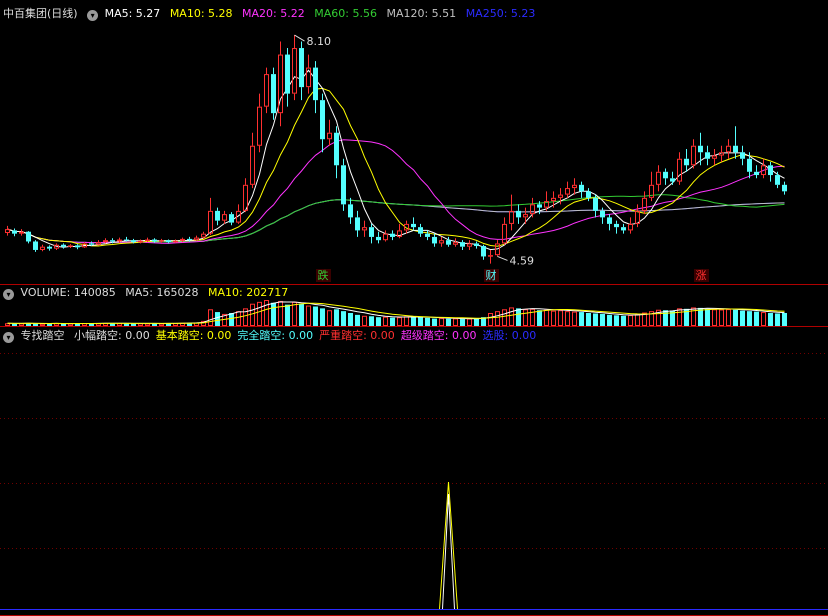 This screenshot has height=616, width=828. What do you see at coordinates (8, 337) in the screenshot?
I see `indicator-toggle-icon: ▾` at bounding box center [8, 337].